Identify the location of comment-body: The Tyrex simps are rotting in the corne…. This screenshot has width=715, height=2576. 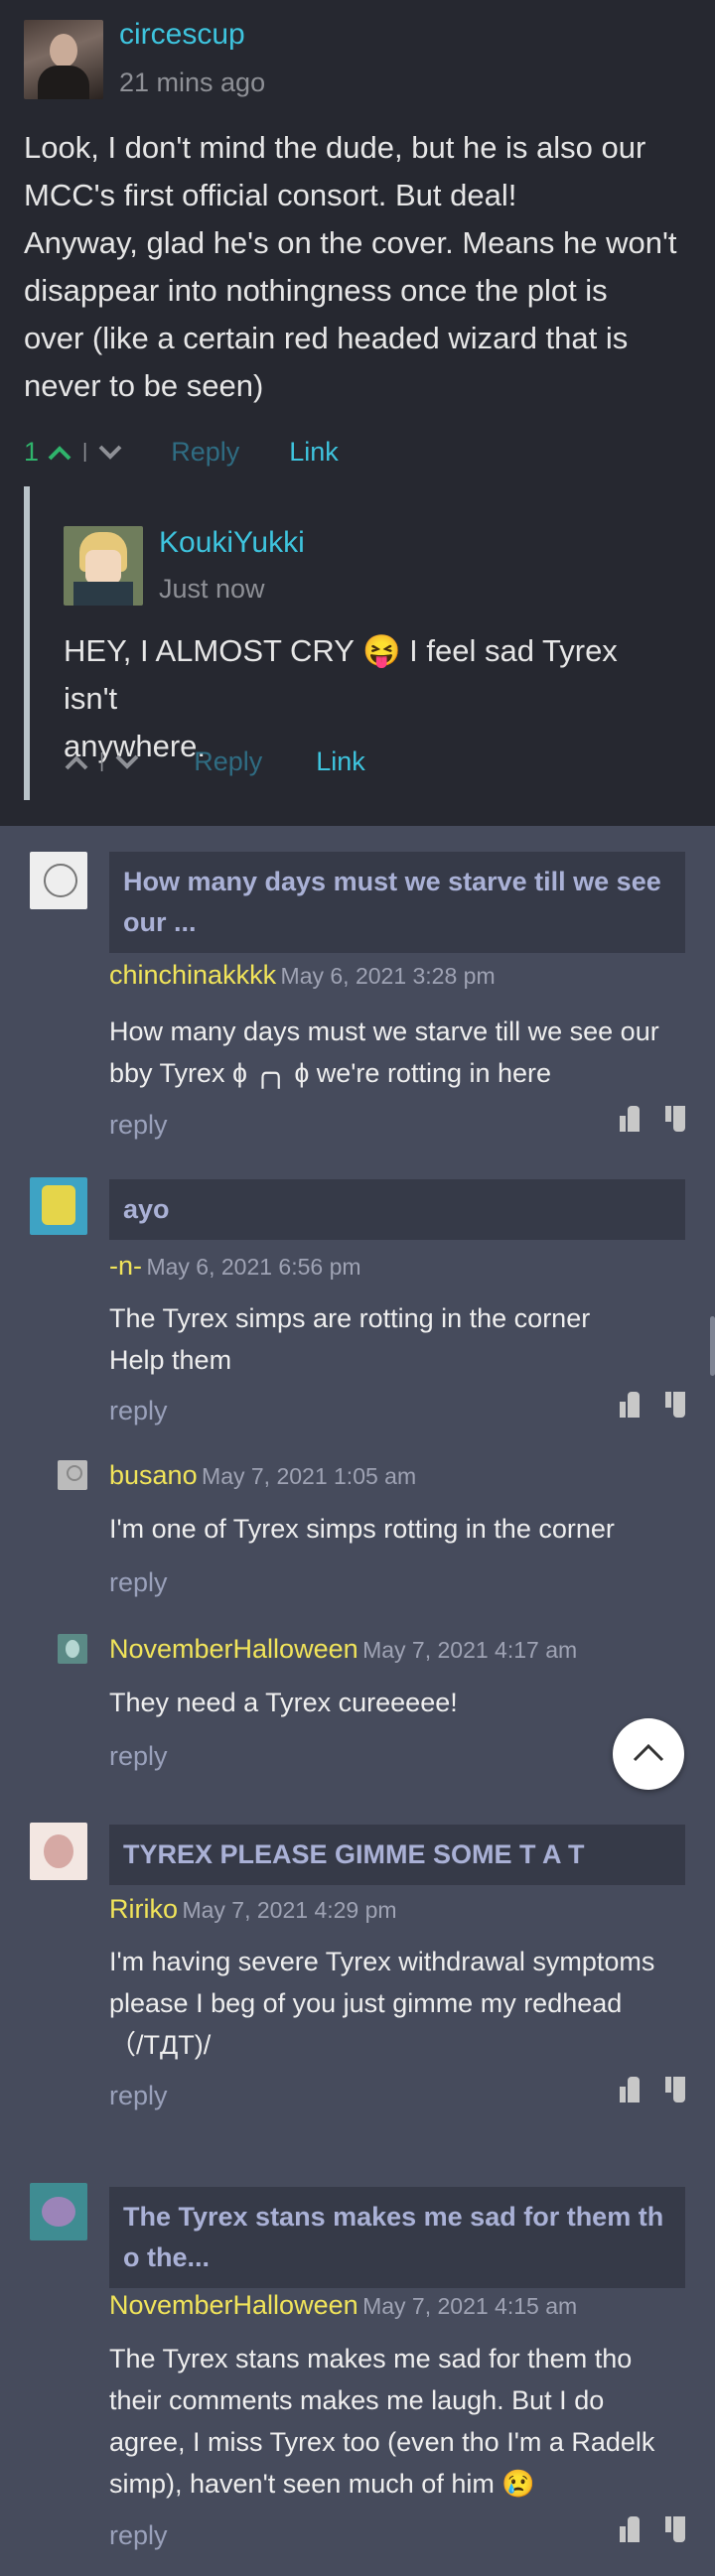
(402, 1339).